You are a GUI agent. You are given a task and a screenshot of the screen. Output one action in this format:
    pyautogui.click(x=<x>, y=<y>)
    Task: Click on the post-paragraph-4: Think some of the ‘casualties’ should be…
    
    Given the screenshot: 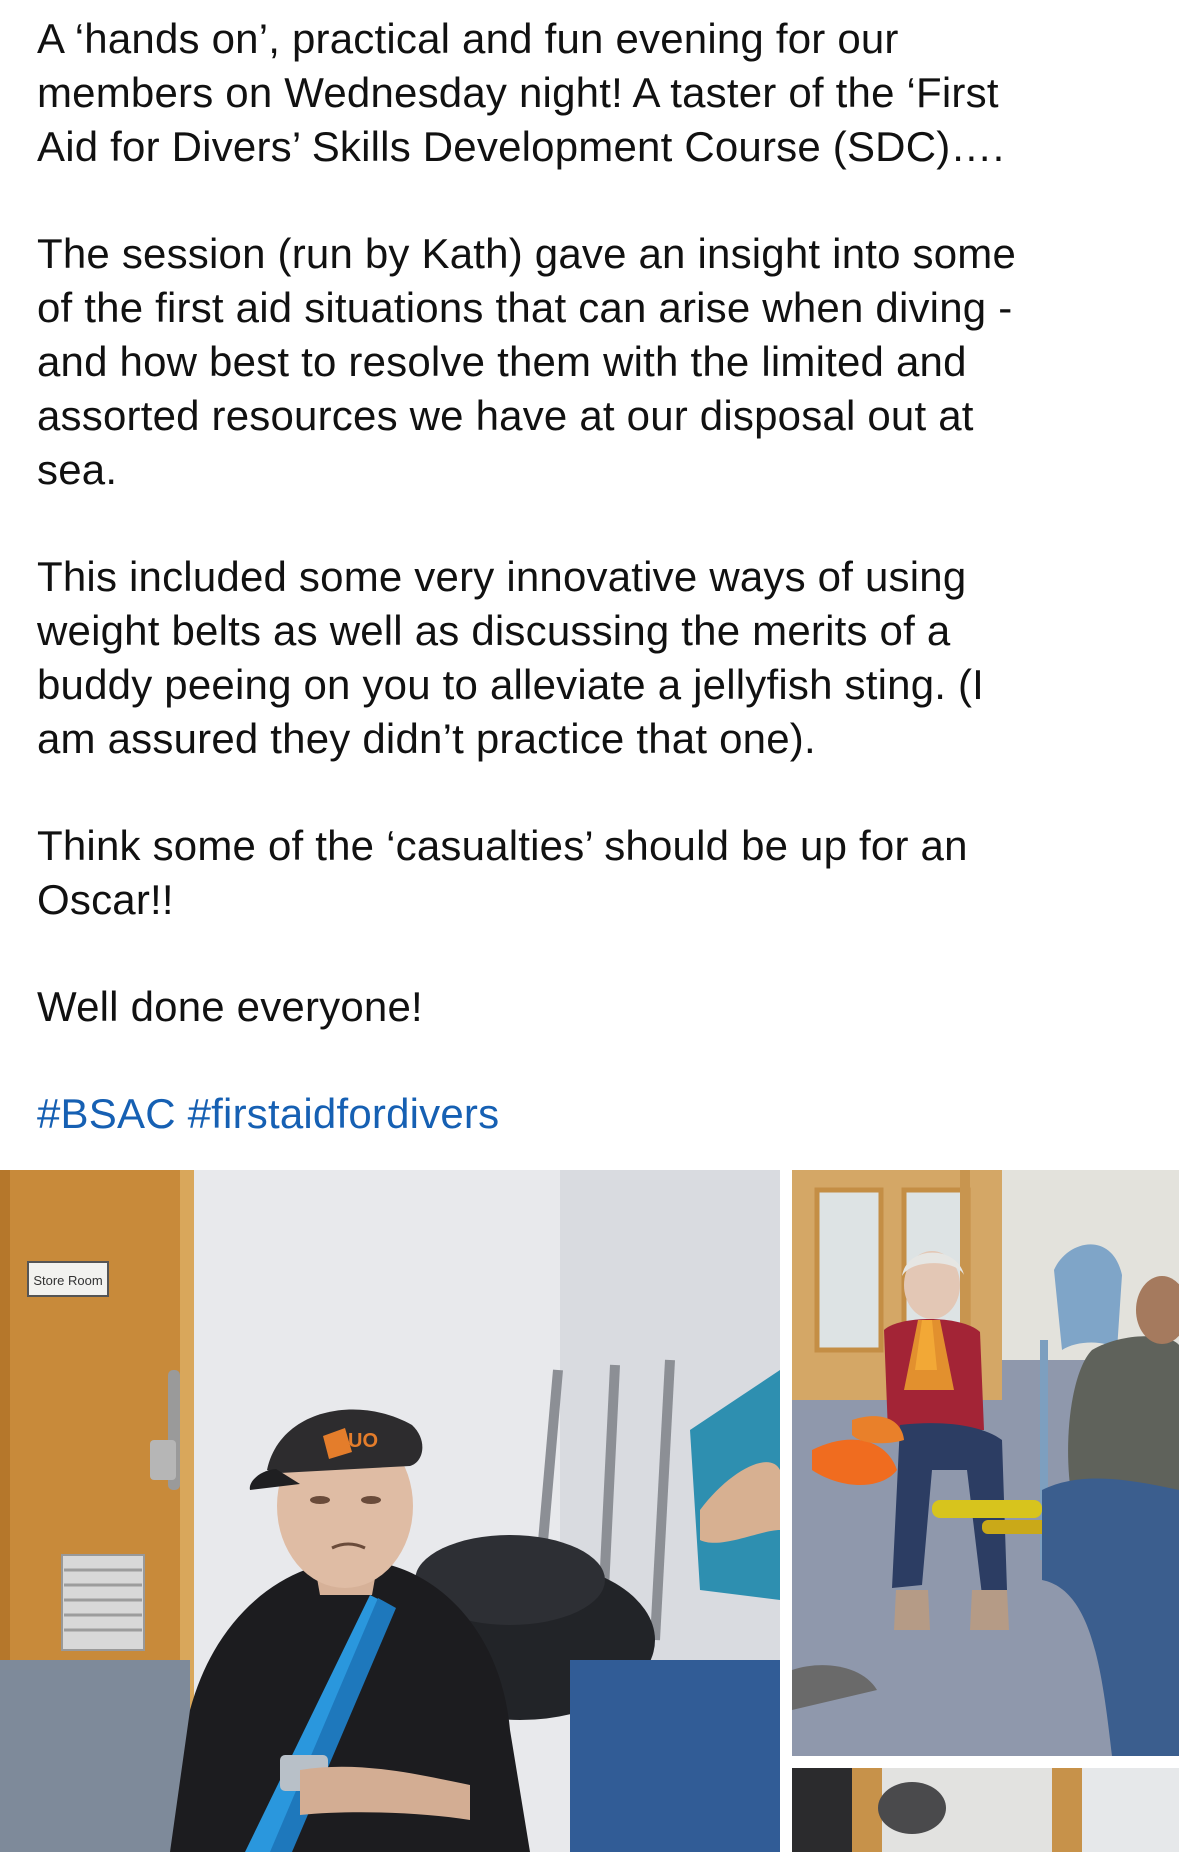 What is the action you would take?
    pyautogui.click(x=502, y=872)
    